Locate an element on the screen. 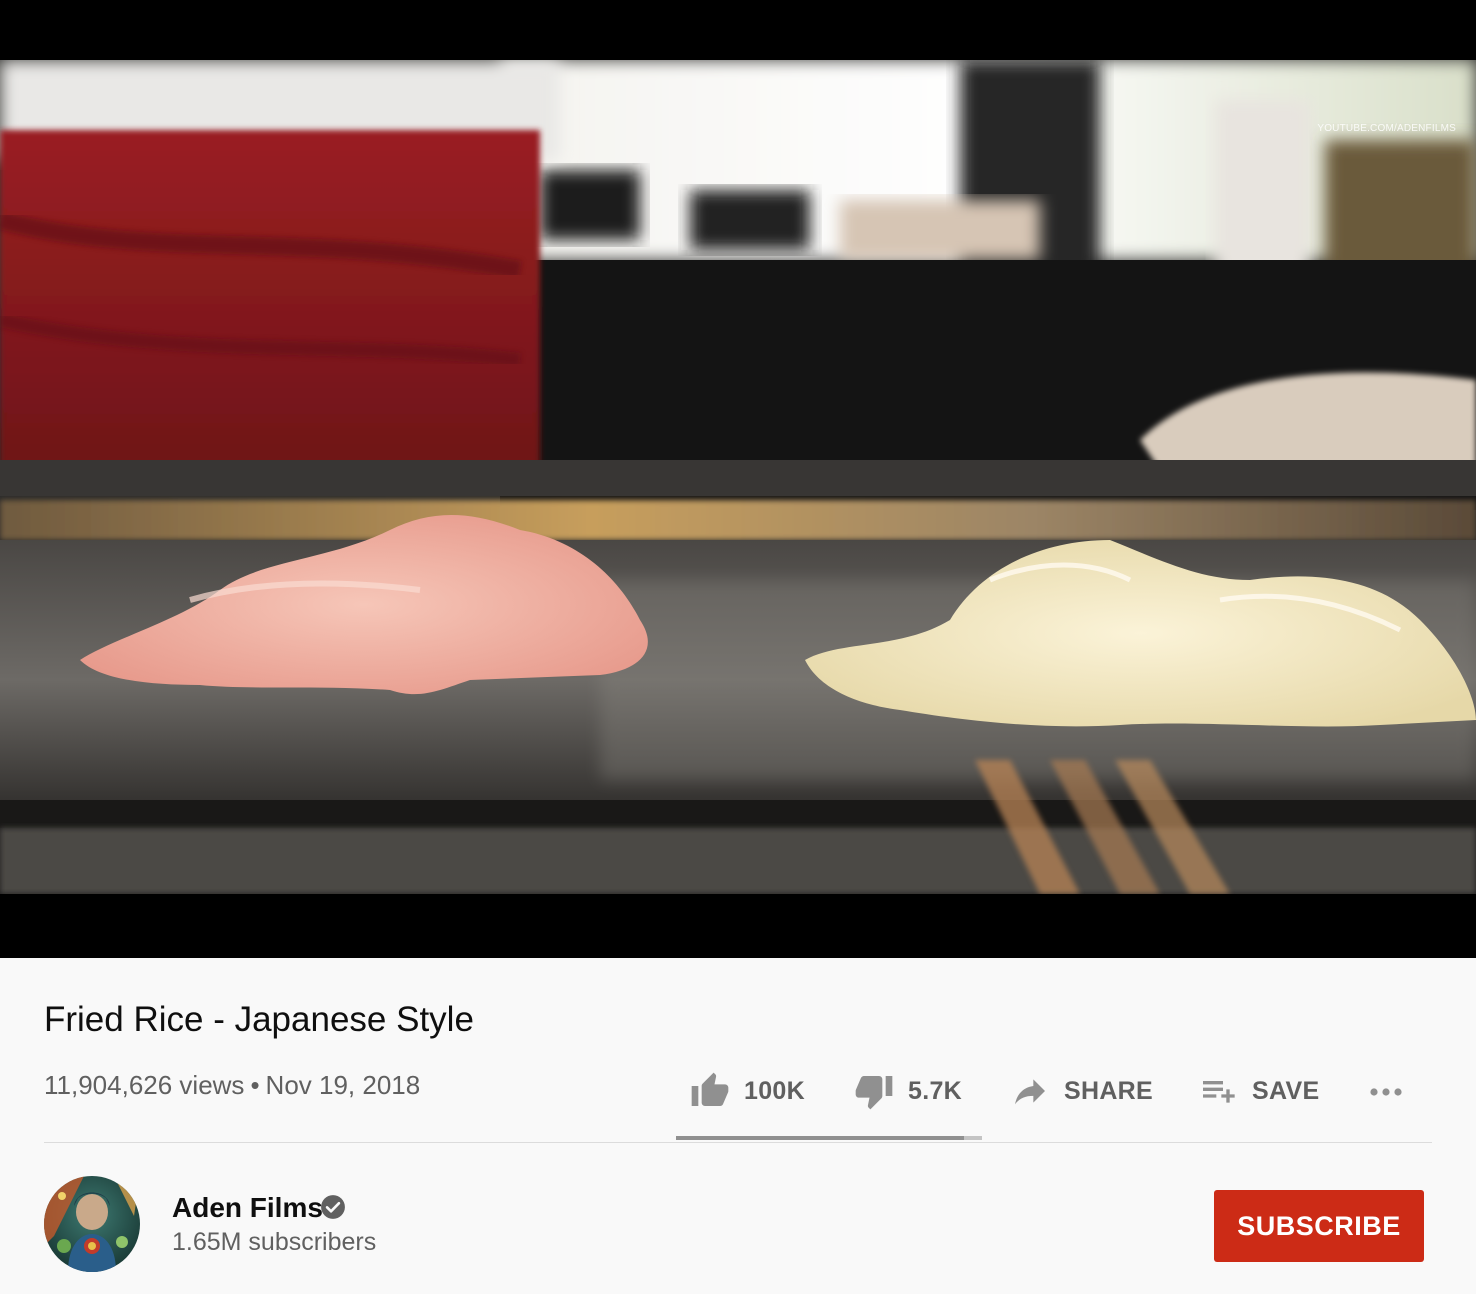 The image size is (1476, 1294). like-button: 100K is located at coordinates (747, 1091).